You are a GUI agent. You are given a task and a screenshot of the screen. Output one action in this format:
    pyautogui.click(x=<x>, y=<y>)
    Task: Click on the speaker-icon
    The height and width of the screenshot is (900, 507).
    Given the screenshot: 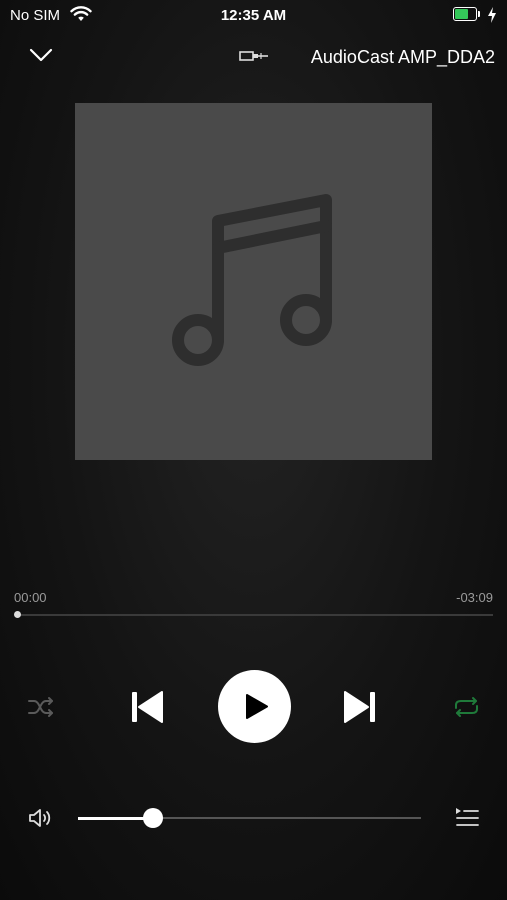 What is the action you would take?
    pyautogui.click(x=41, y=818)
    